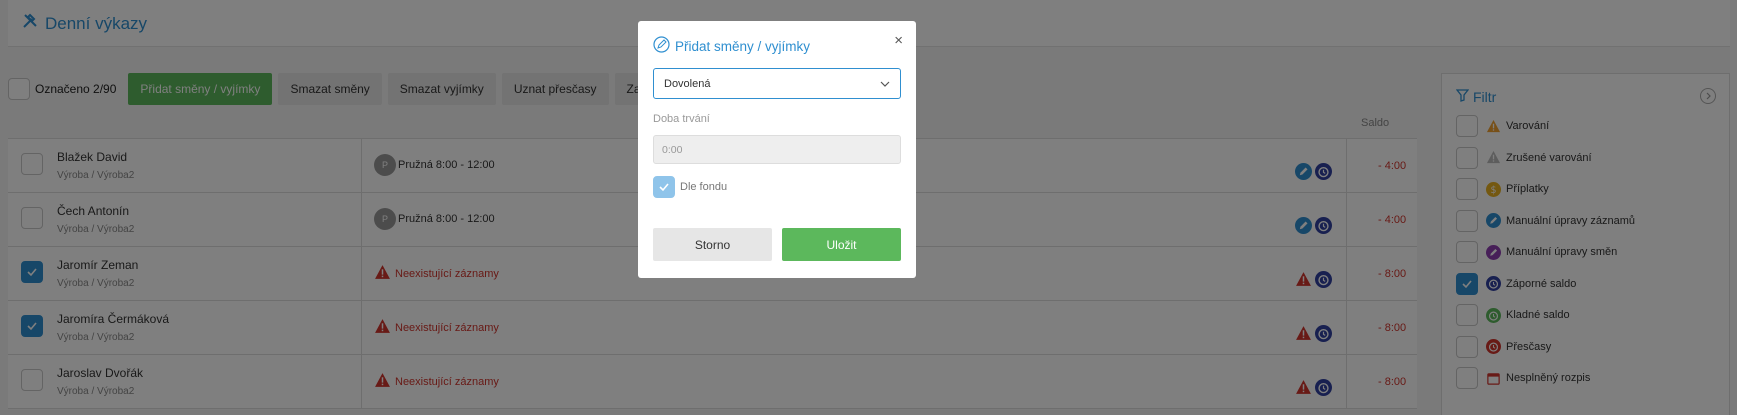 This screenshot has width=1737, height=415. Describe the element at coordinates (672, 149) in the screenshot. I see `duration-placeholder: 0:00` at that location.